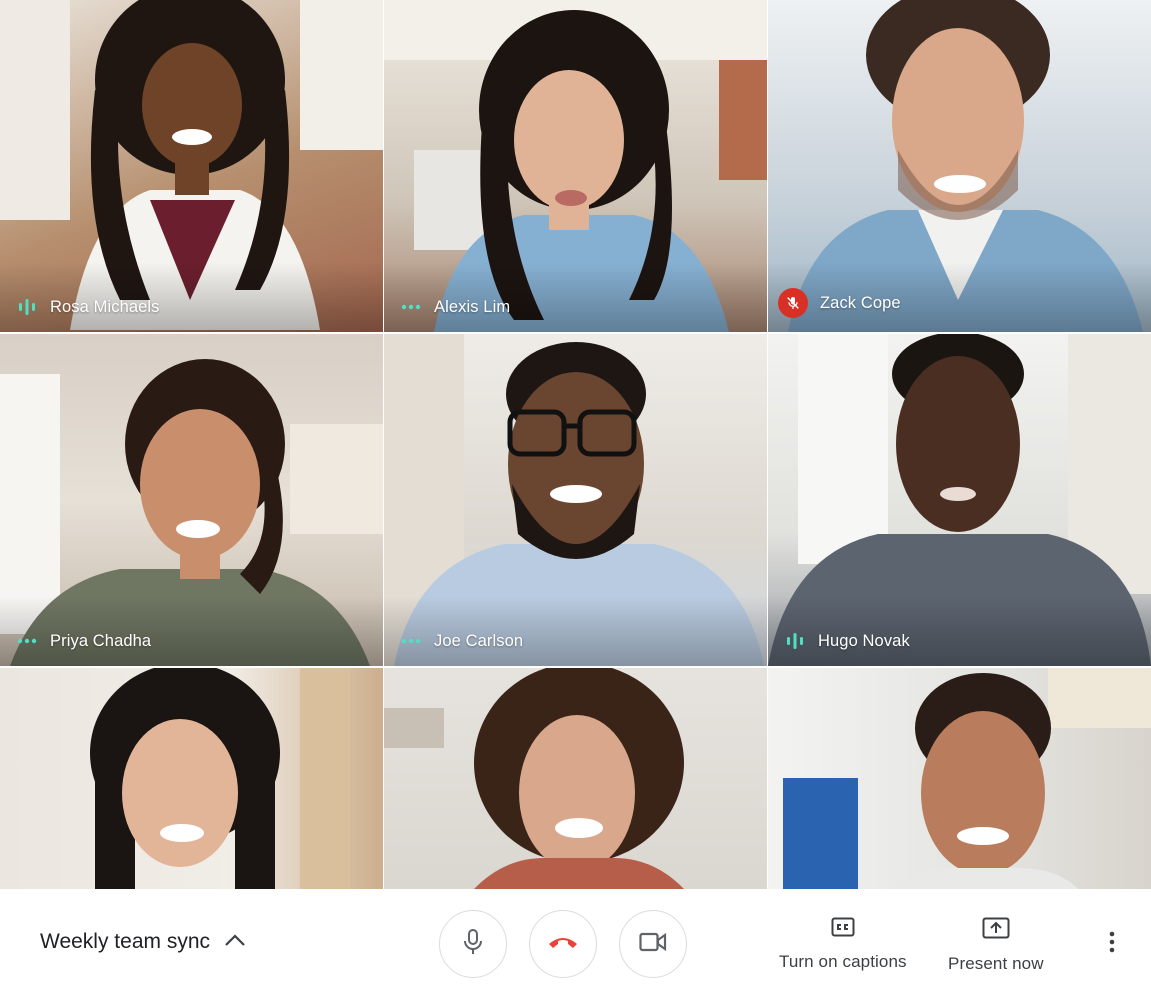 The height and width of the screenshot is (1000, 1151). I want to click on nameplate: Hugo Novak, so click(847, 641).